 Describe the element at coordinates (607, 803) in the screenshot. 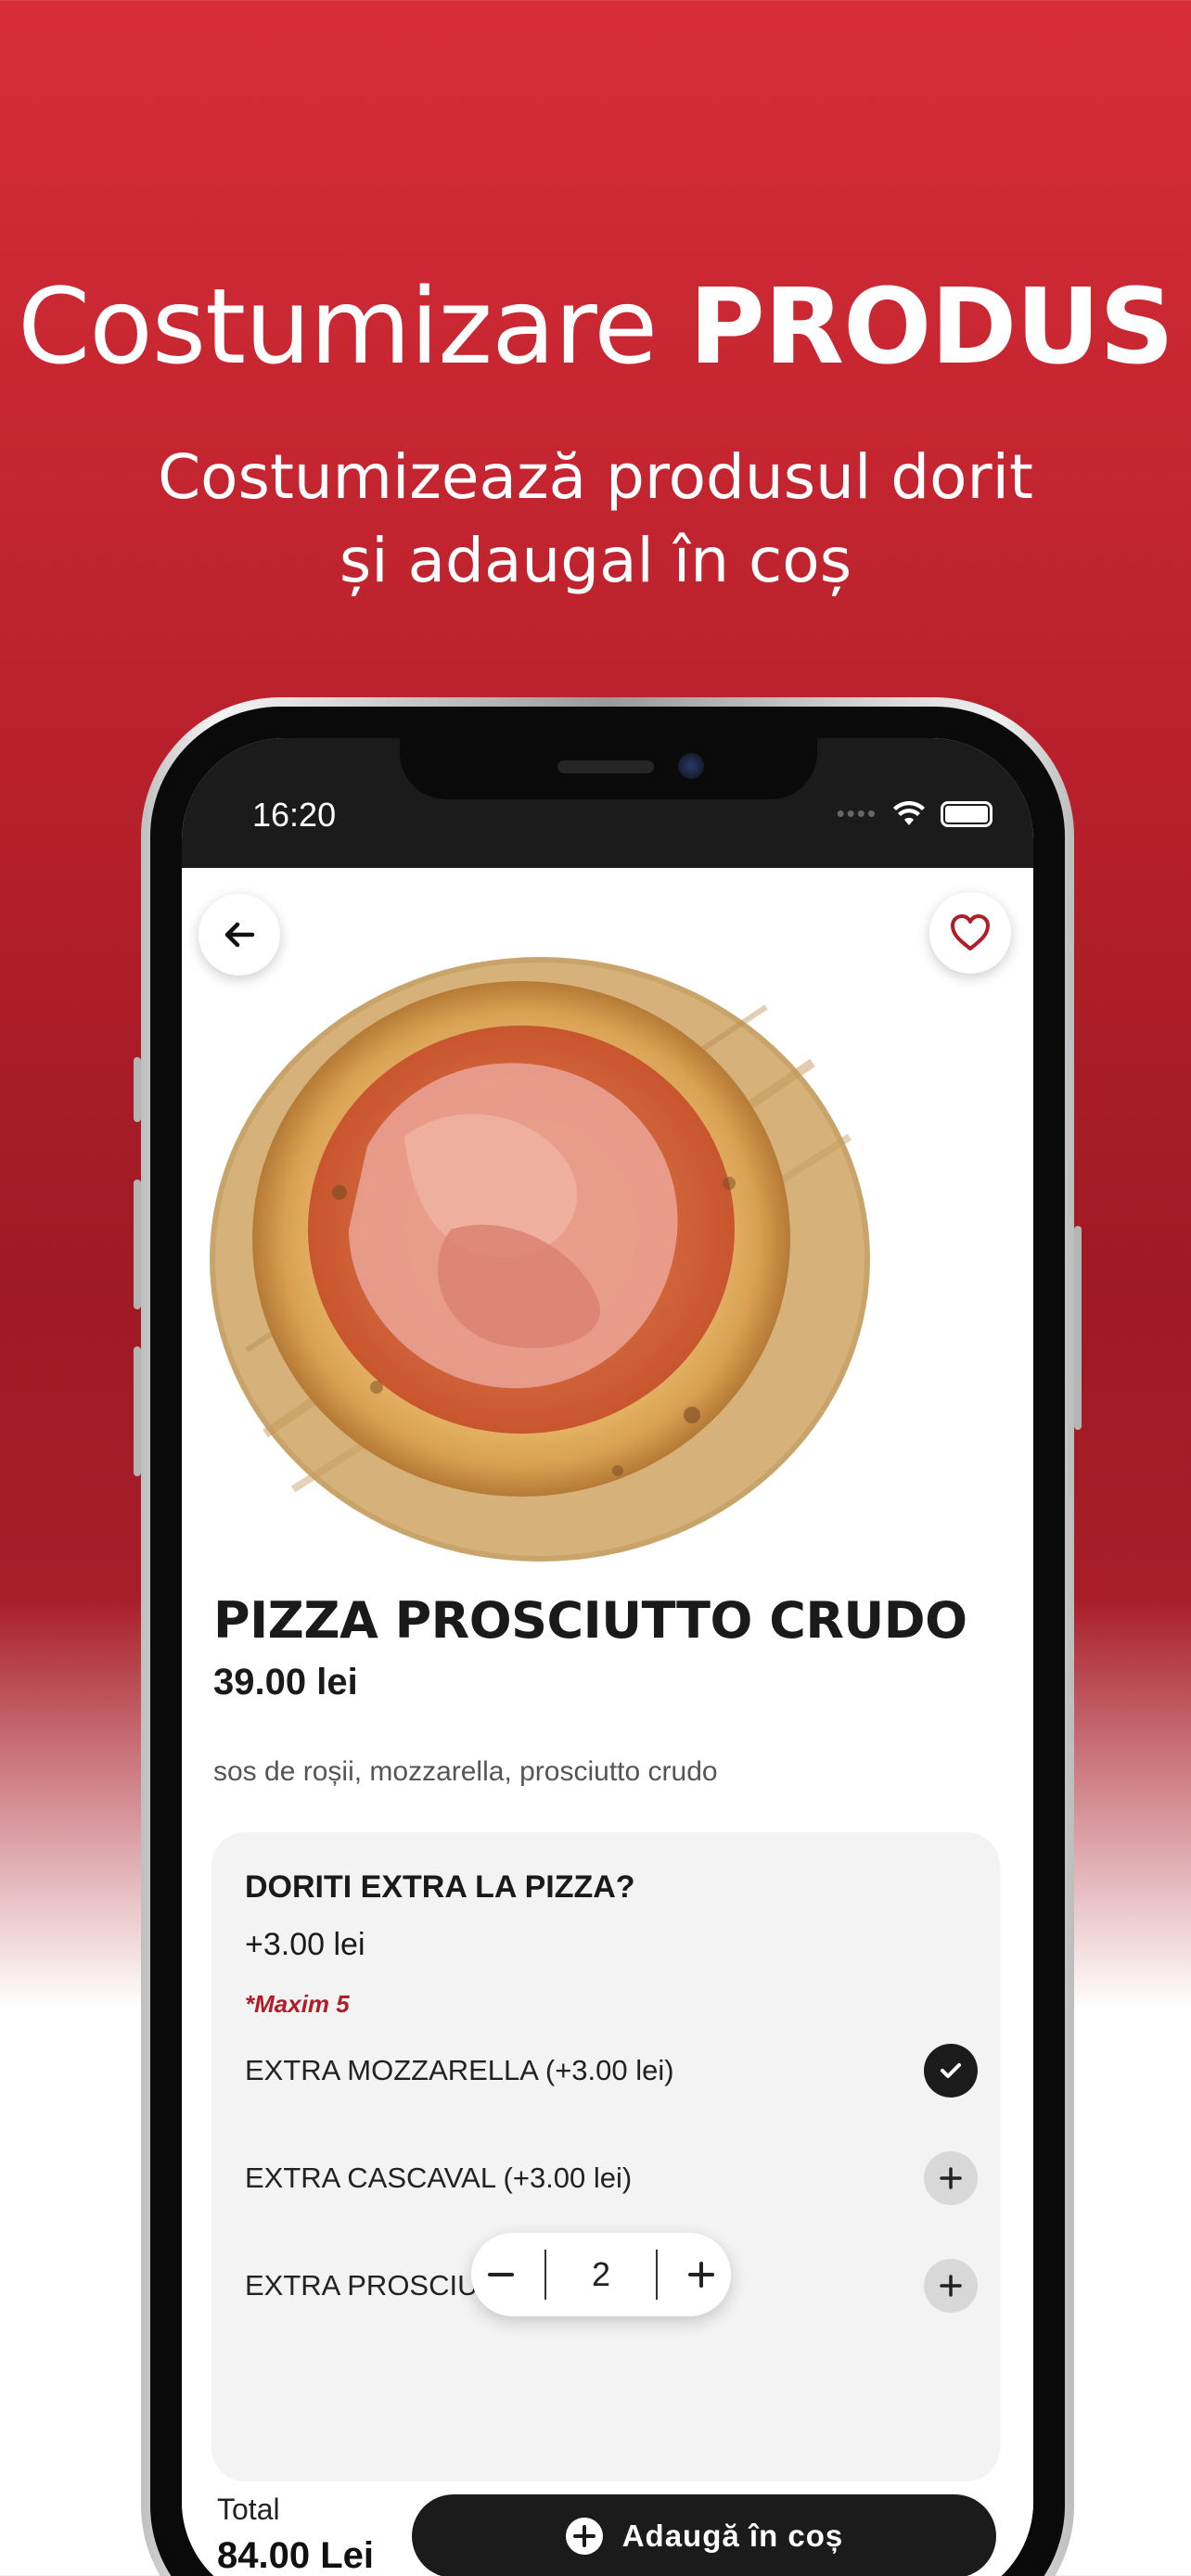

I see `status-bar: 16:20 ••••` at that location.